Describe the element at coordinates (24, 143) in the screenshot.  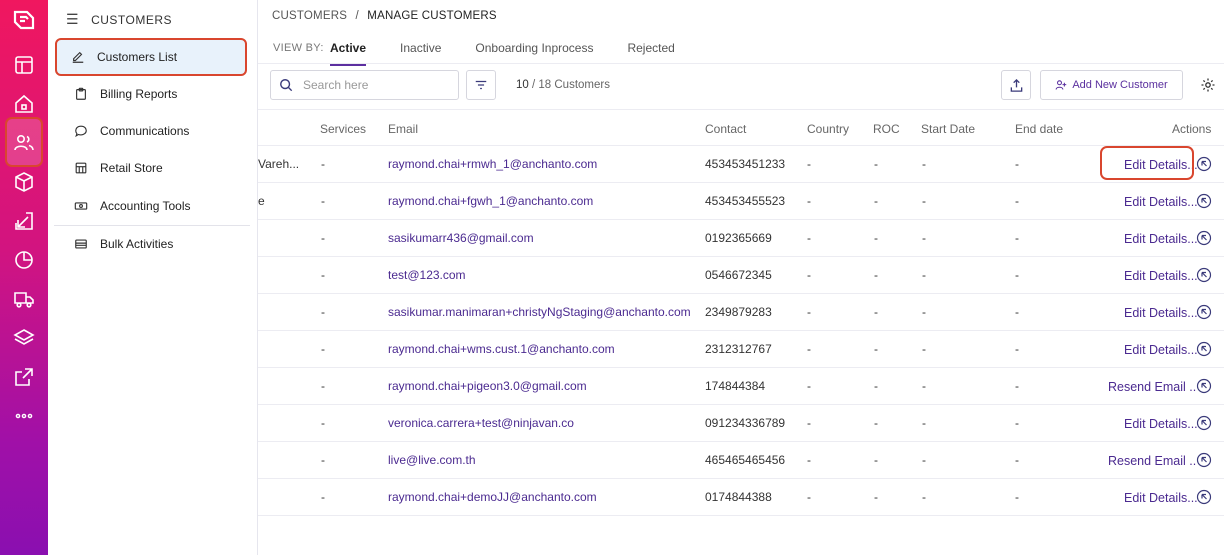
I see `customers-icon` at that location.